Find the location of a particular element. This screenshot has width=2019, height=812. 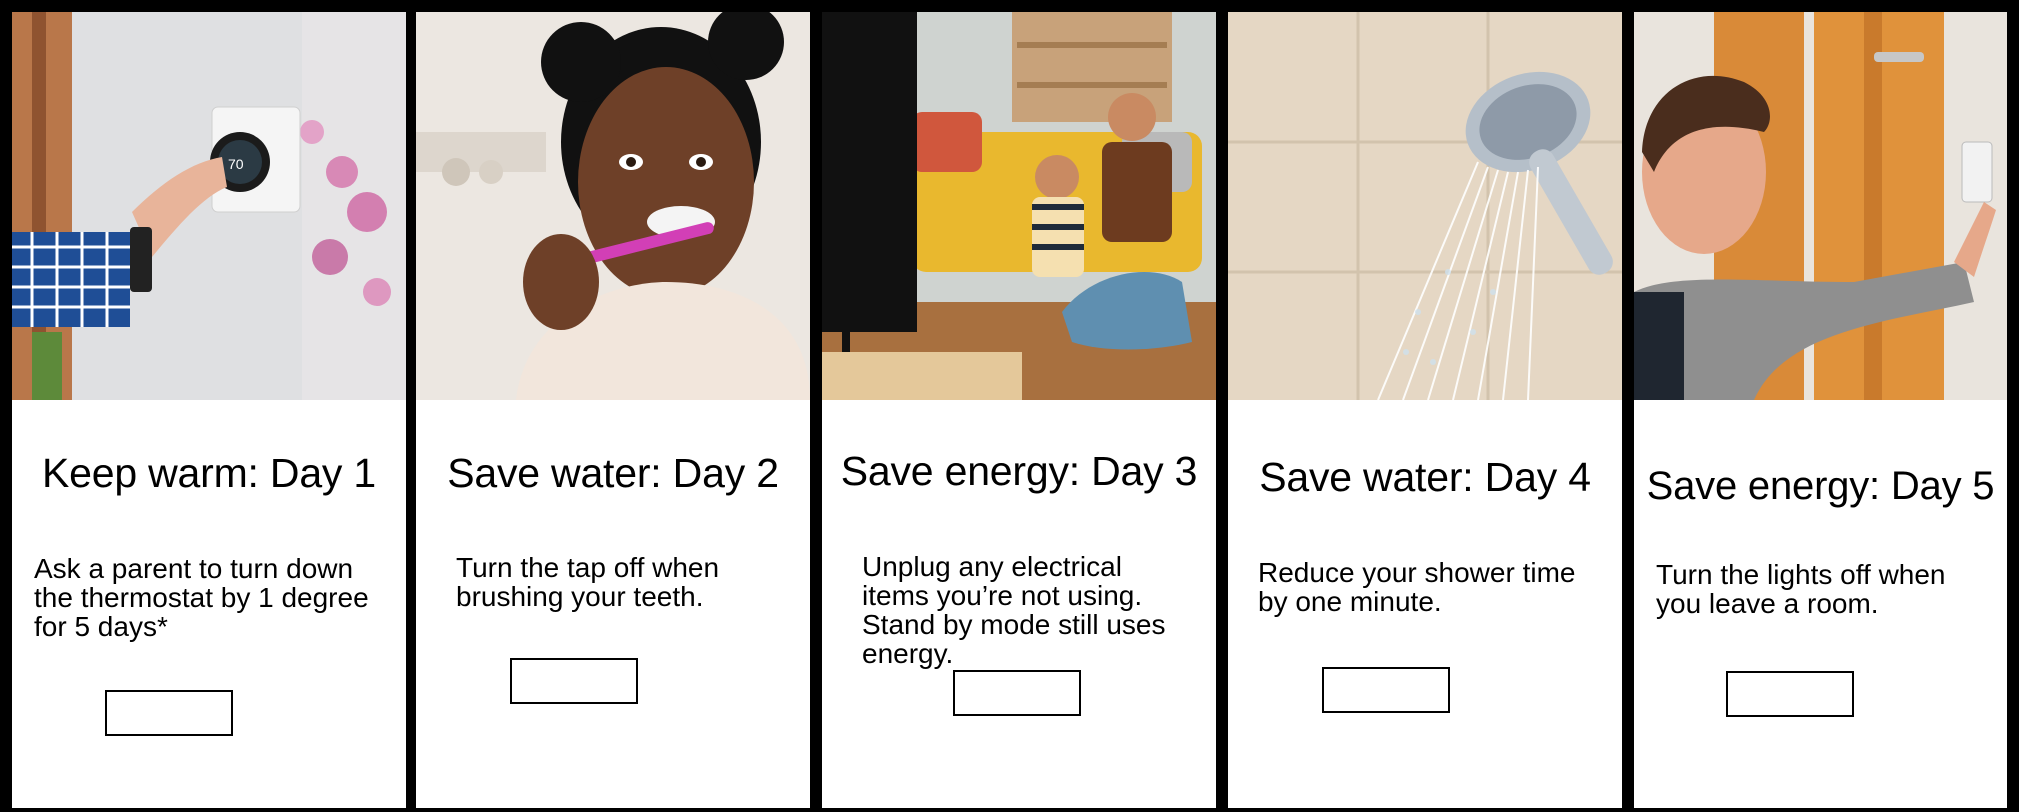

card-description: Reduce your shower time by one minute. is located at coordinates (1417, 587).